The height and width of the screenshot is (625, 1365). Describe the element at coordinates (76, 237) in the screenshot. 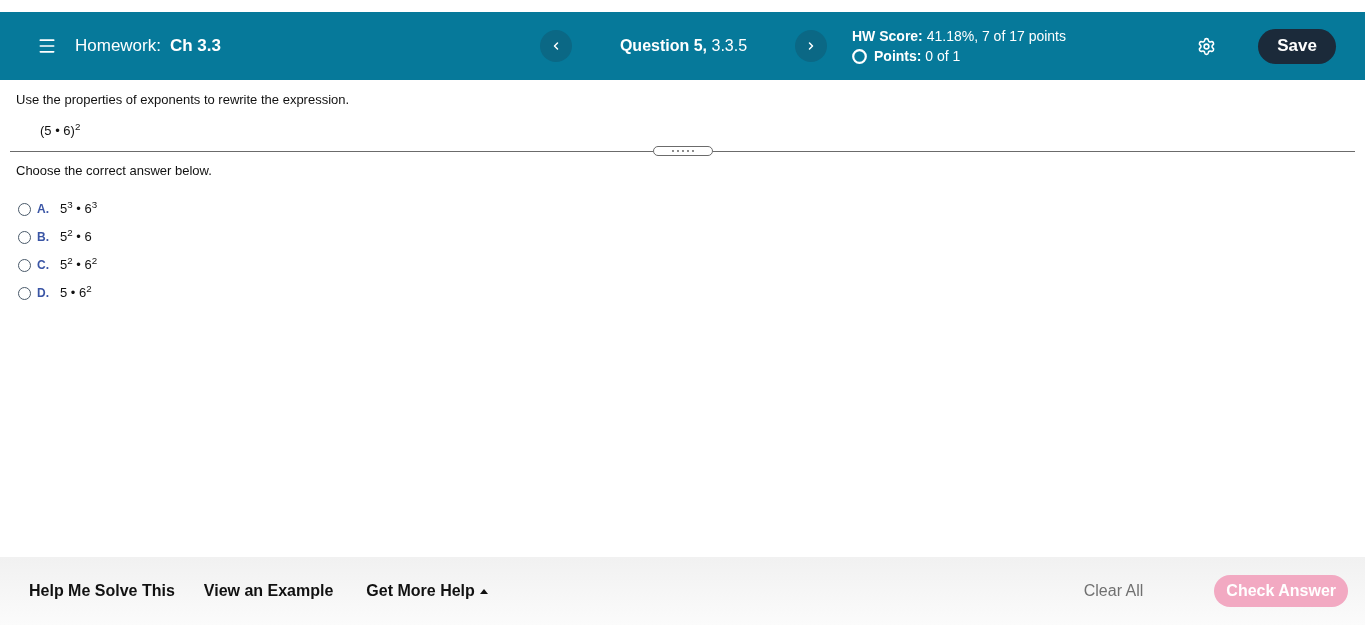

I see `option-expression: 5$^{2}$ • 6` at that location.